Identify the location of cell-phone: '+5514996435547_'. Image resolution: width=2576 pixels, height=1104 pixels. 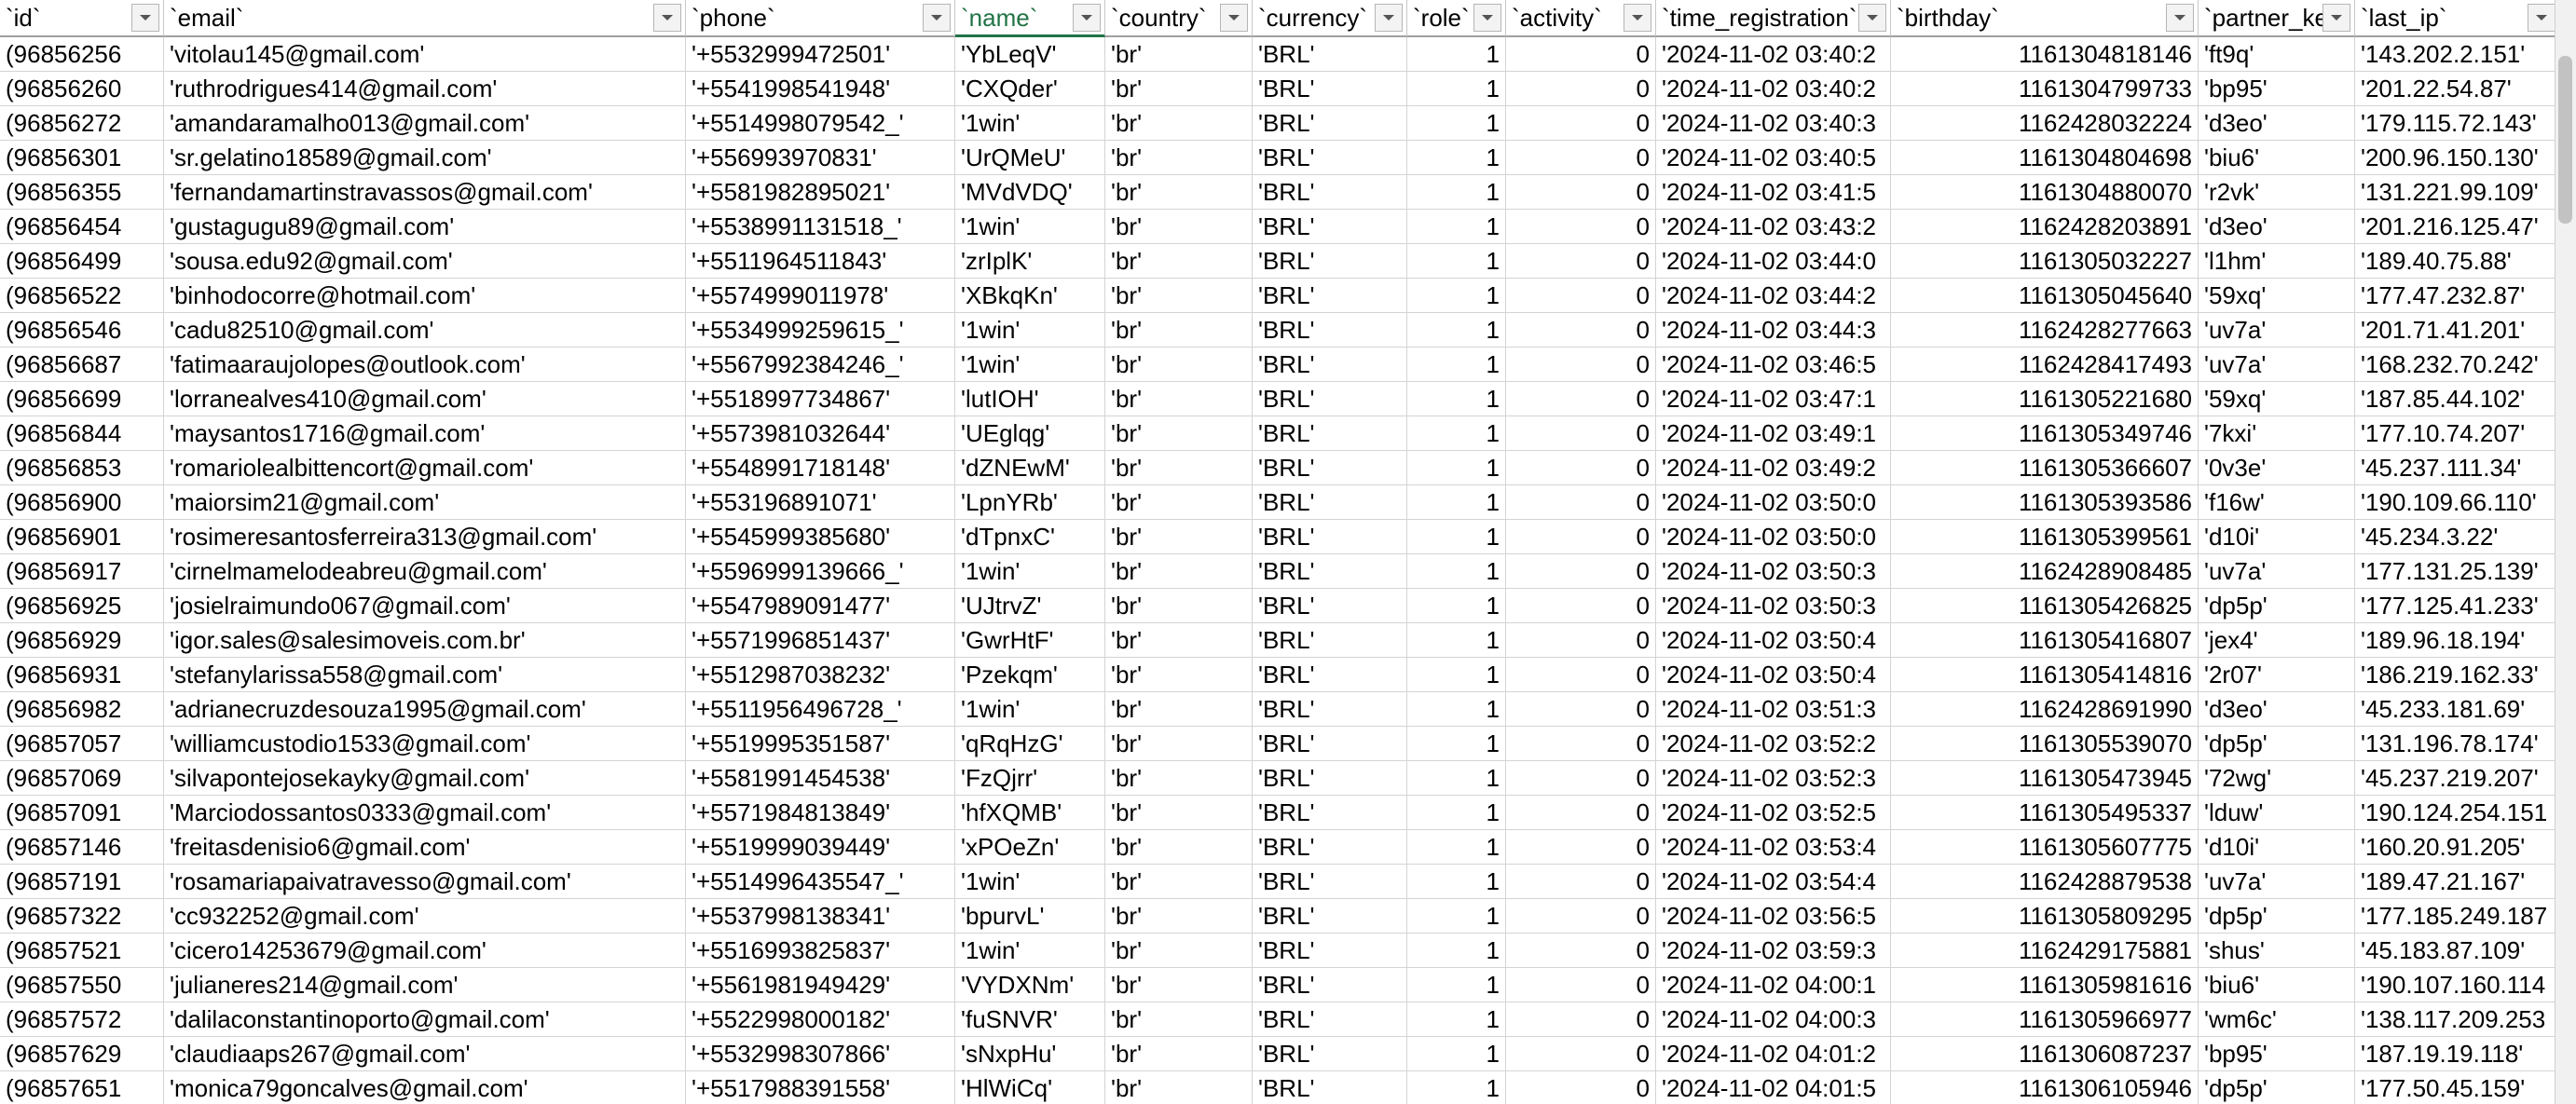
(820, 882).